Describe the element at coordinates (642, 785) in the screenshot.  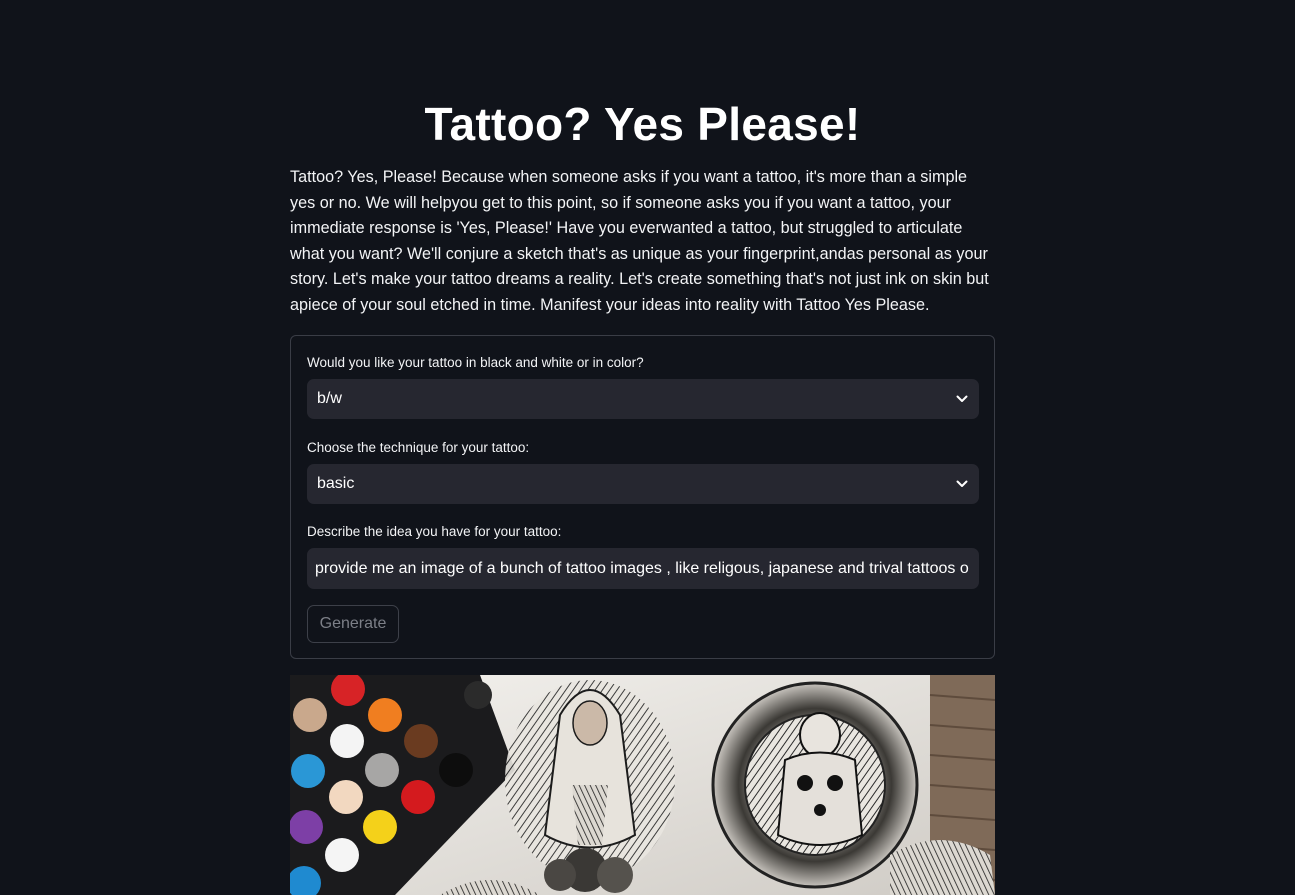
I see `generated-tattoo-image` at that location.